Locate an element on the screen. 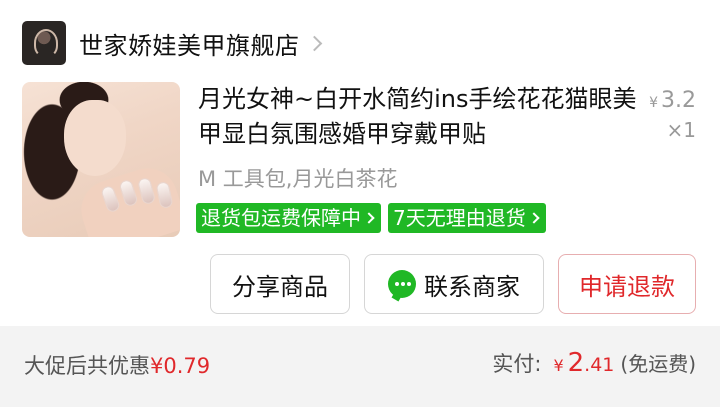 This screenshot has width=720, height=407. thumb-face is located at coordinates (95, 138).